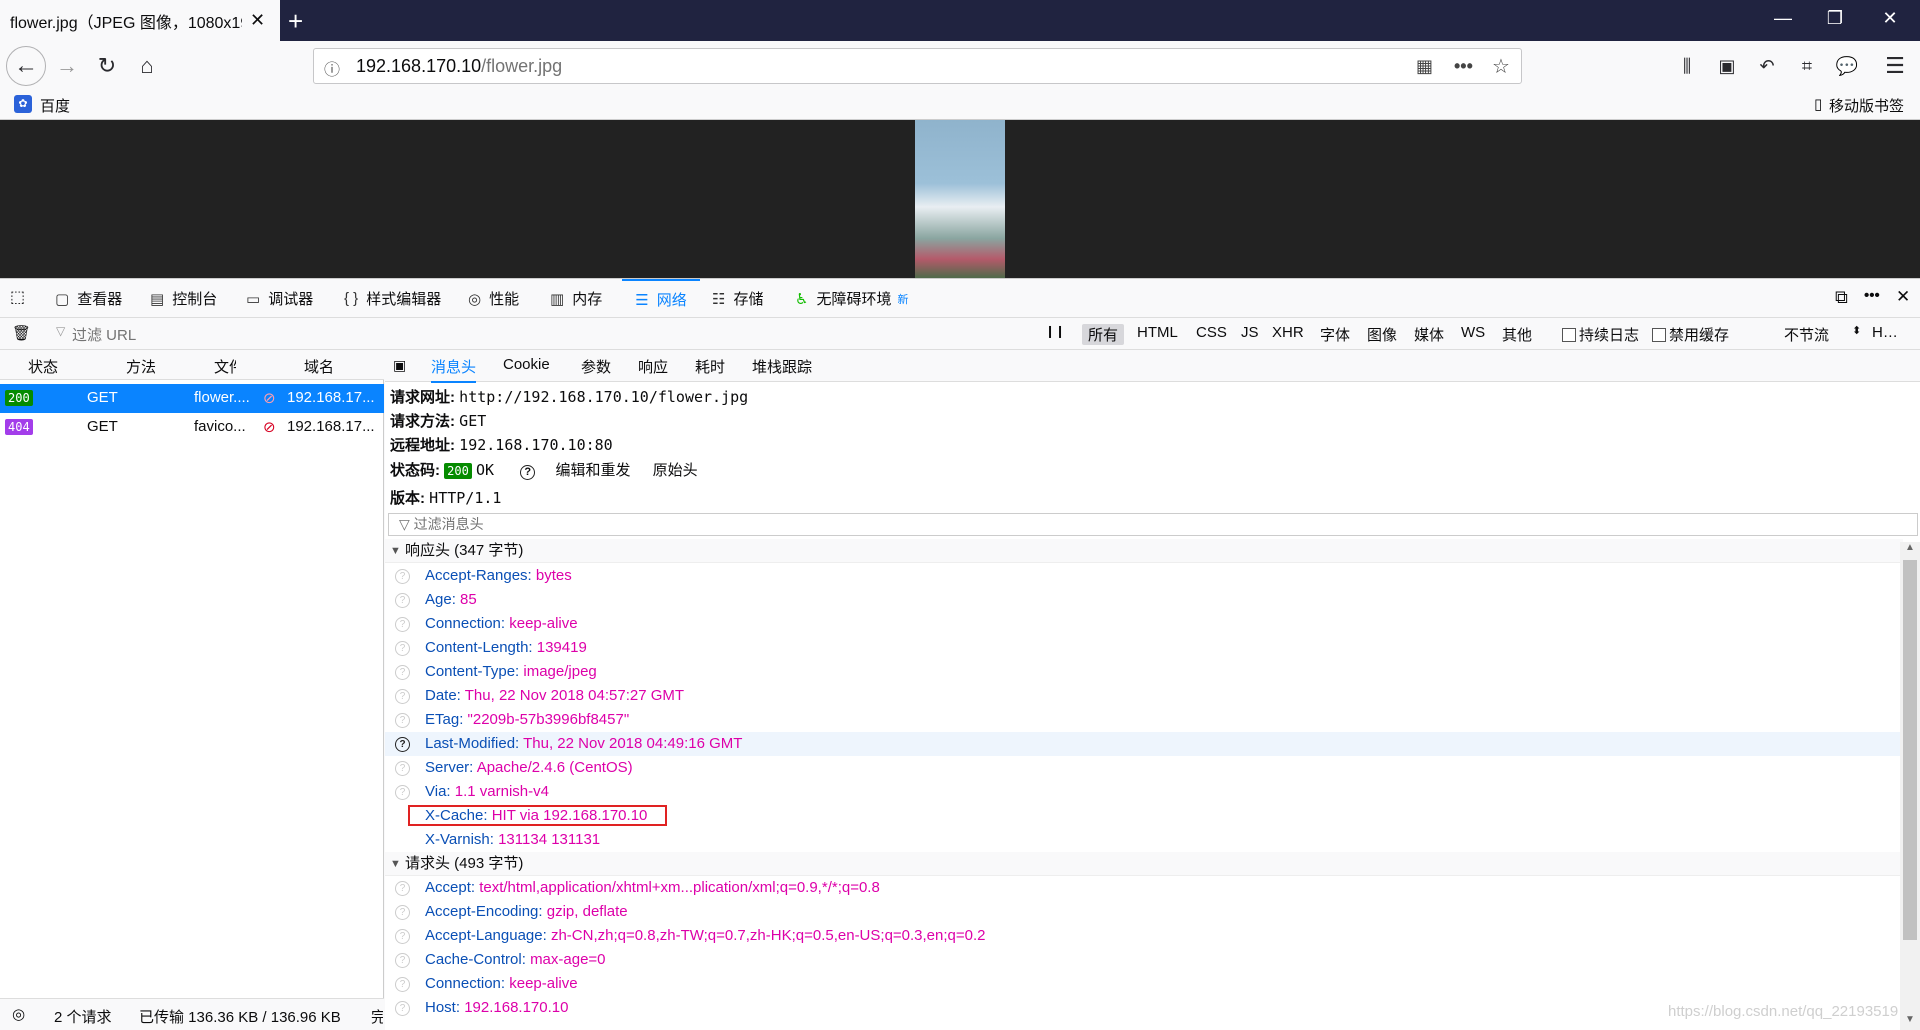 Image resolution: width=1920 pixels, height=1030 pixels. I want to click on tab-inspector: ▢ 查看器, so click(88, 298).